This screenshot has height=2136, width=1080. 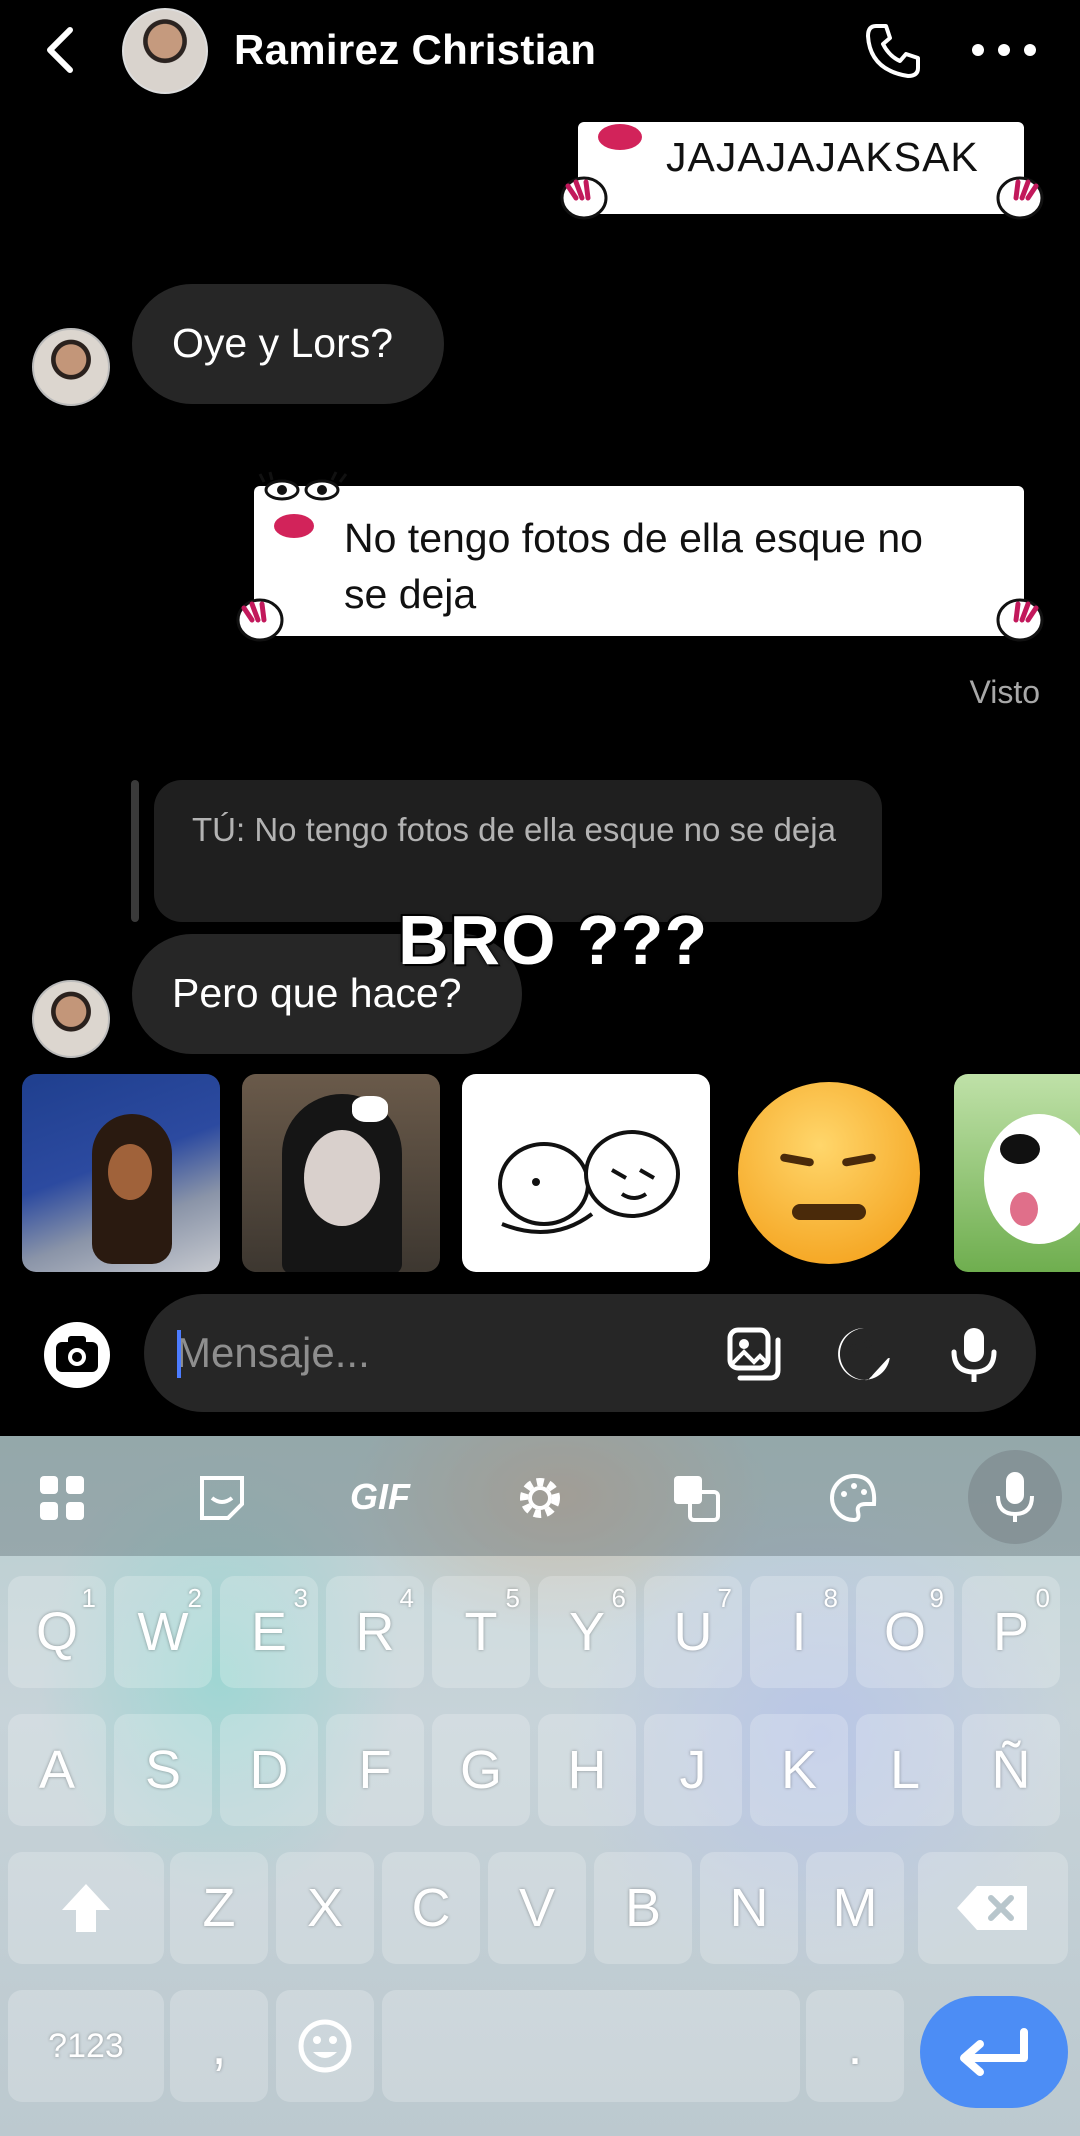 I want to click on key-m: M, so click(x=855, y=1908).